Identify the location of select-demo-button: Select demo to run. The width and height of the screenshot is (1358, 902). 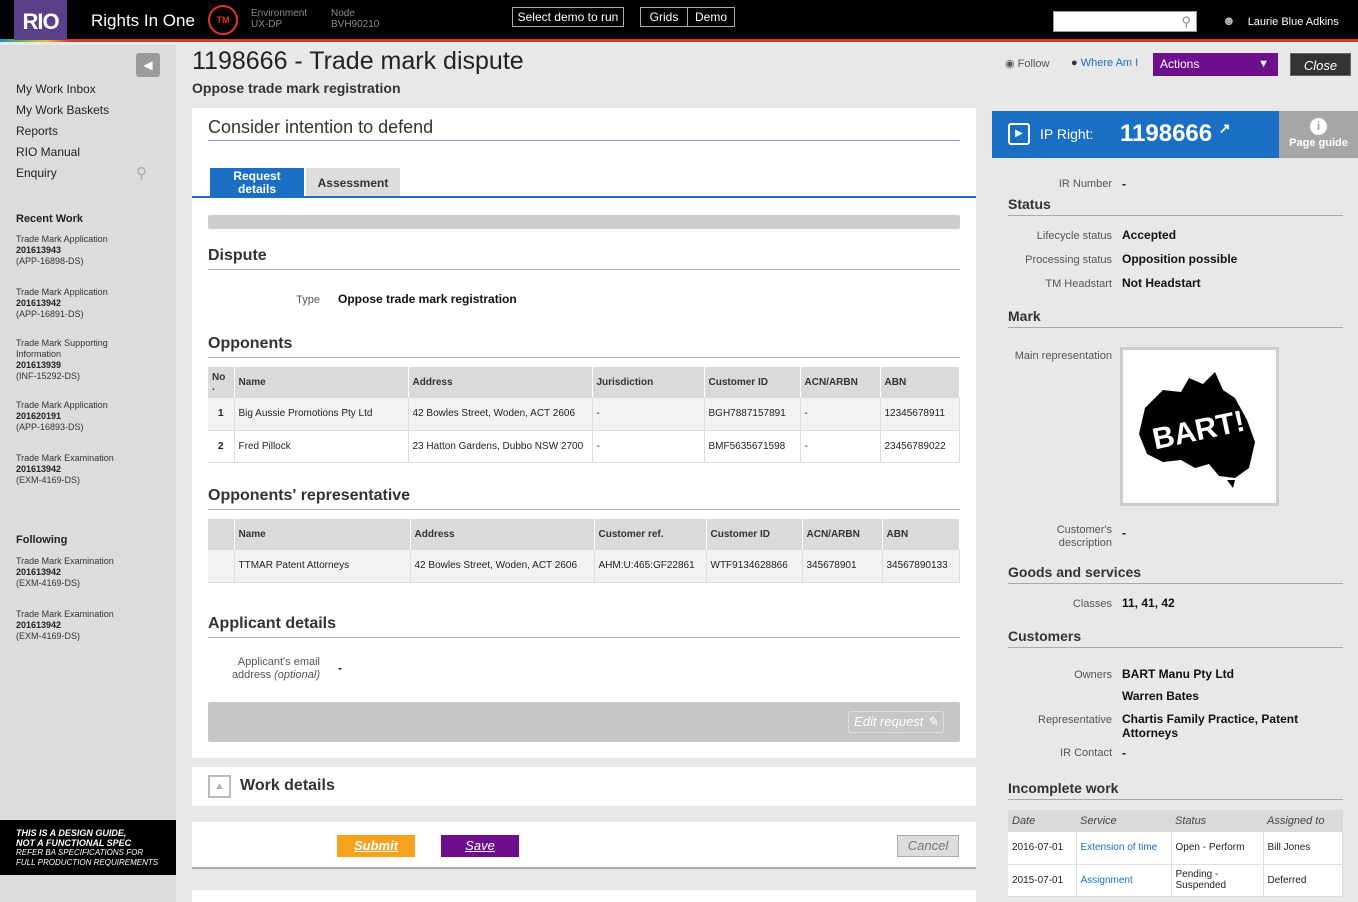
(568, 17).